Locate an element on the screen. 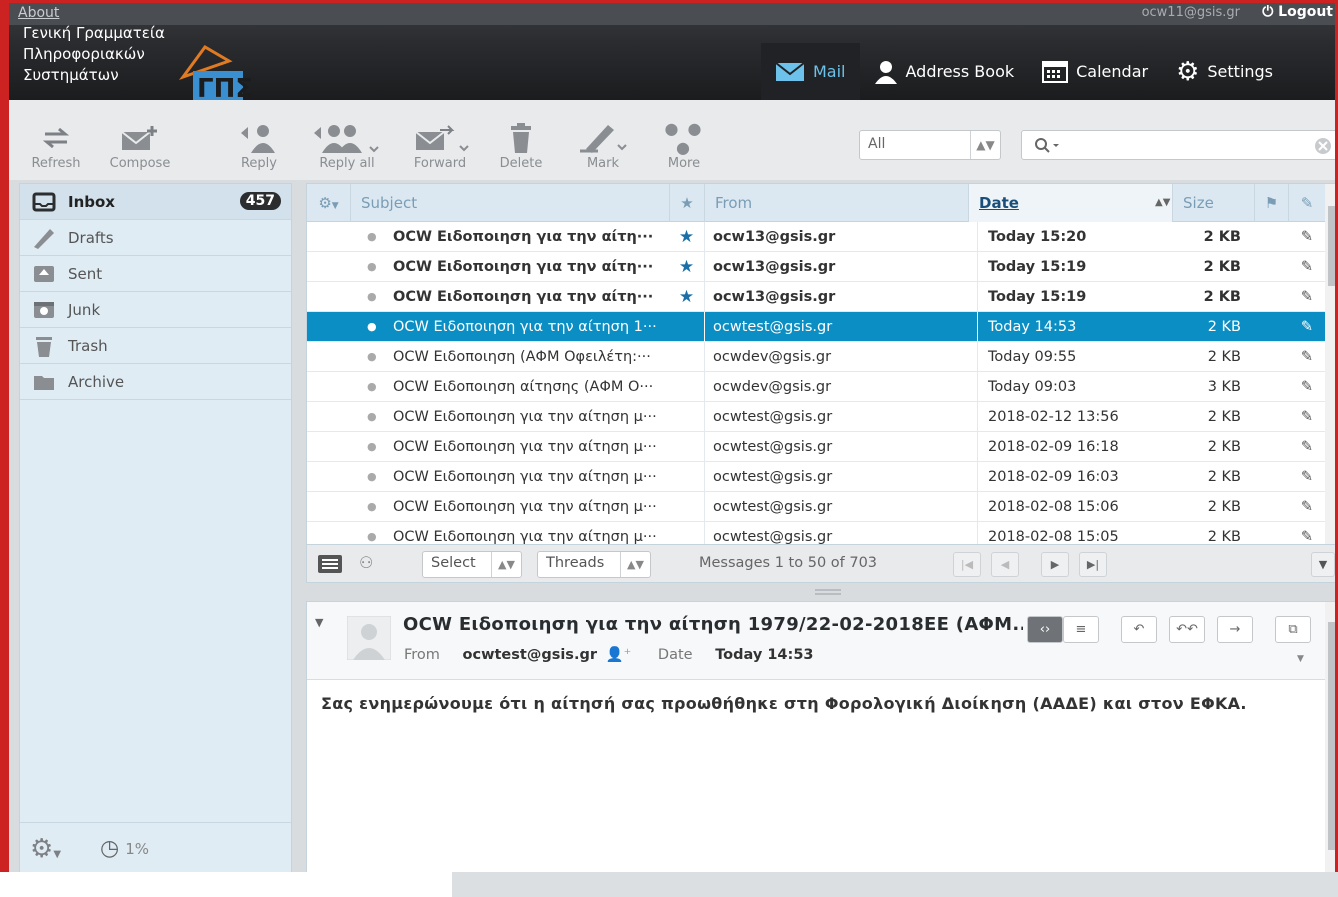  message-list-scrollbar is located at coordinates (1330, 364).